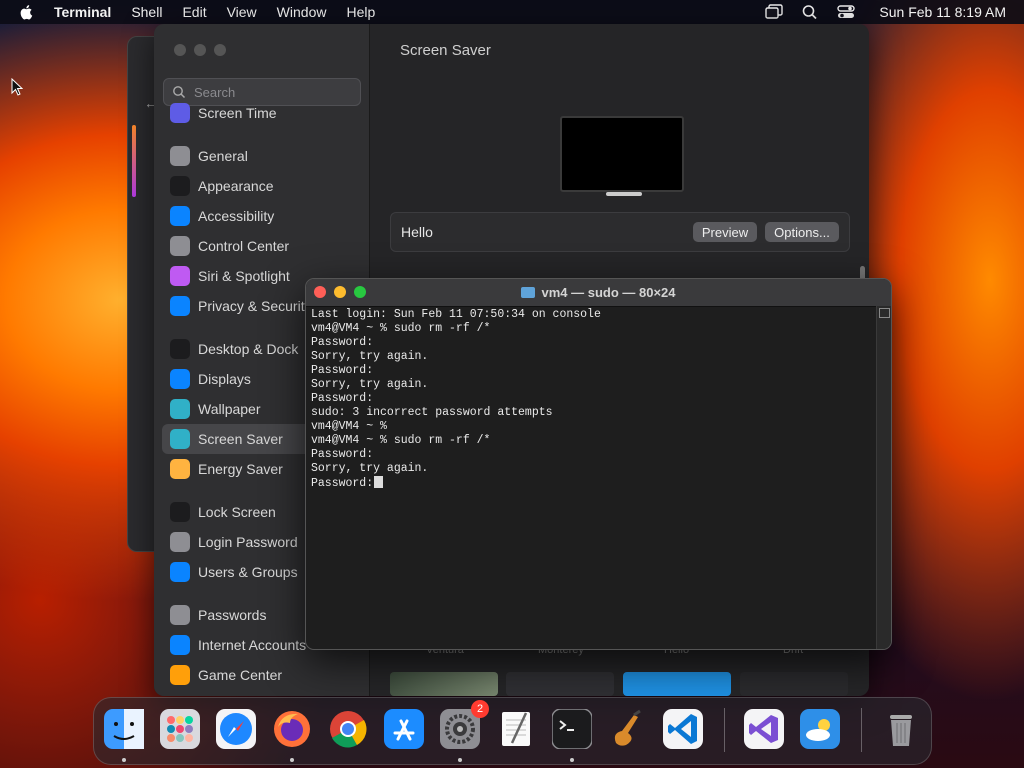 Image resolution: width=1024 pixels, height=768 pixels. I want to click on terminal-line-text: sudo: 3 incorrect password attempts, so click(432, 412).